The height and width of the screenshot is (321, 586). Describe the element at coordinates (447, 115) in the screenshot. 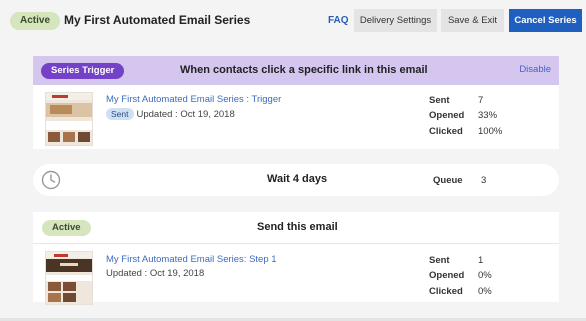

I see `trigger-stat-label-opened: Opened` at that location.